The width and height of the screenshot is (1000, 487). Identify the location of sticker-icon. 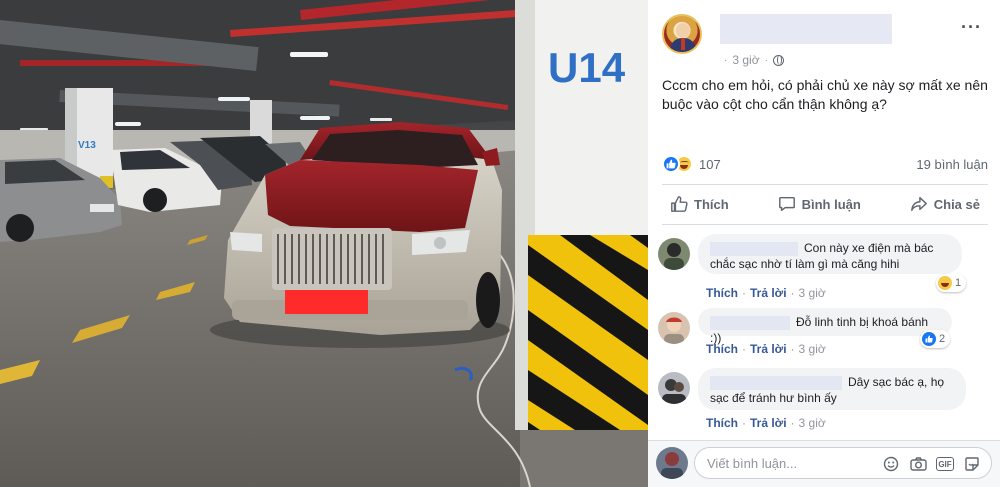
(972, 464).